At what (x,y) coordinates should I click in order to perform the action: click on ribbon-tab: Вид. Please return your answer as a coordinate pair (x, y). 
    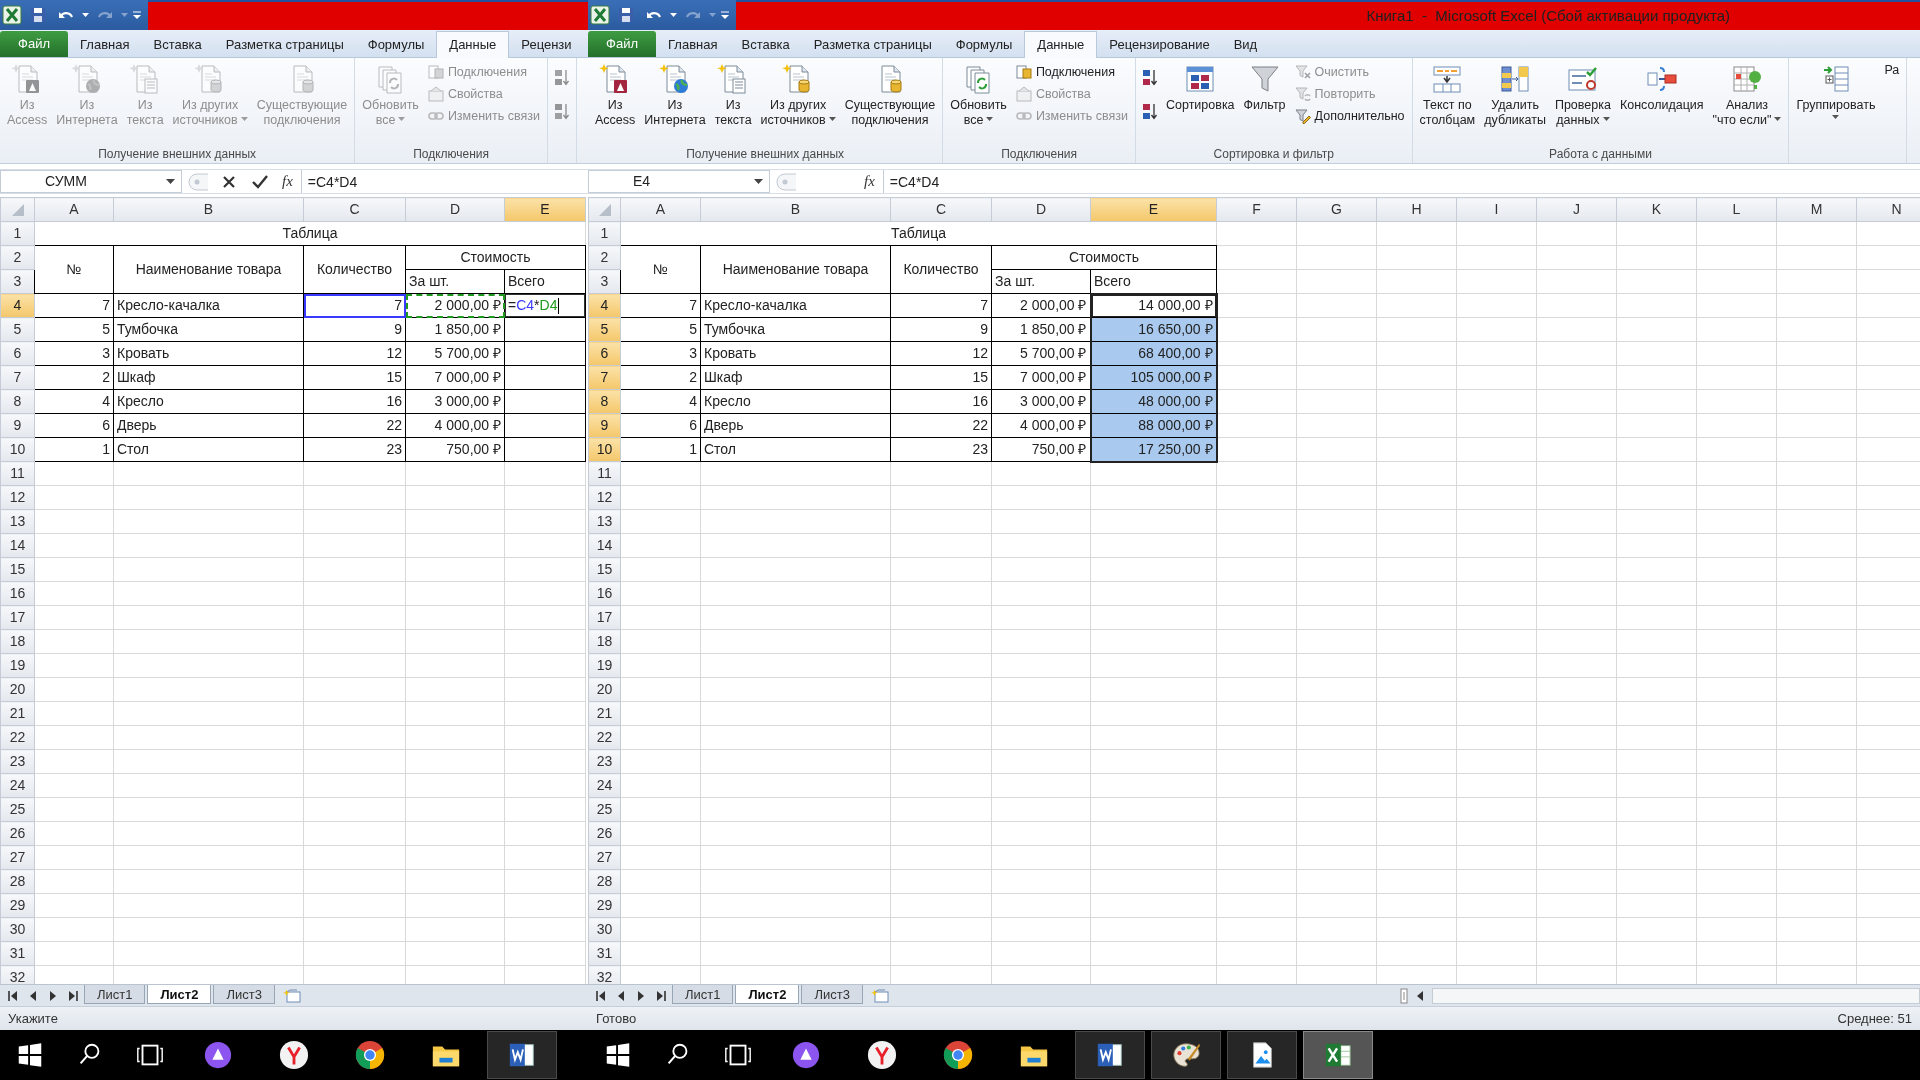
    Looking at the image, I should click on (1245, 44).